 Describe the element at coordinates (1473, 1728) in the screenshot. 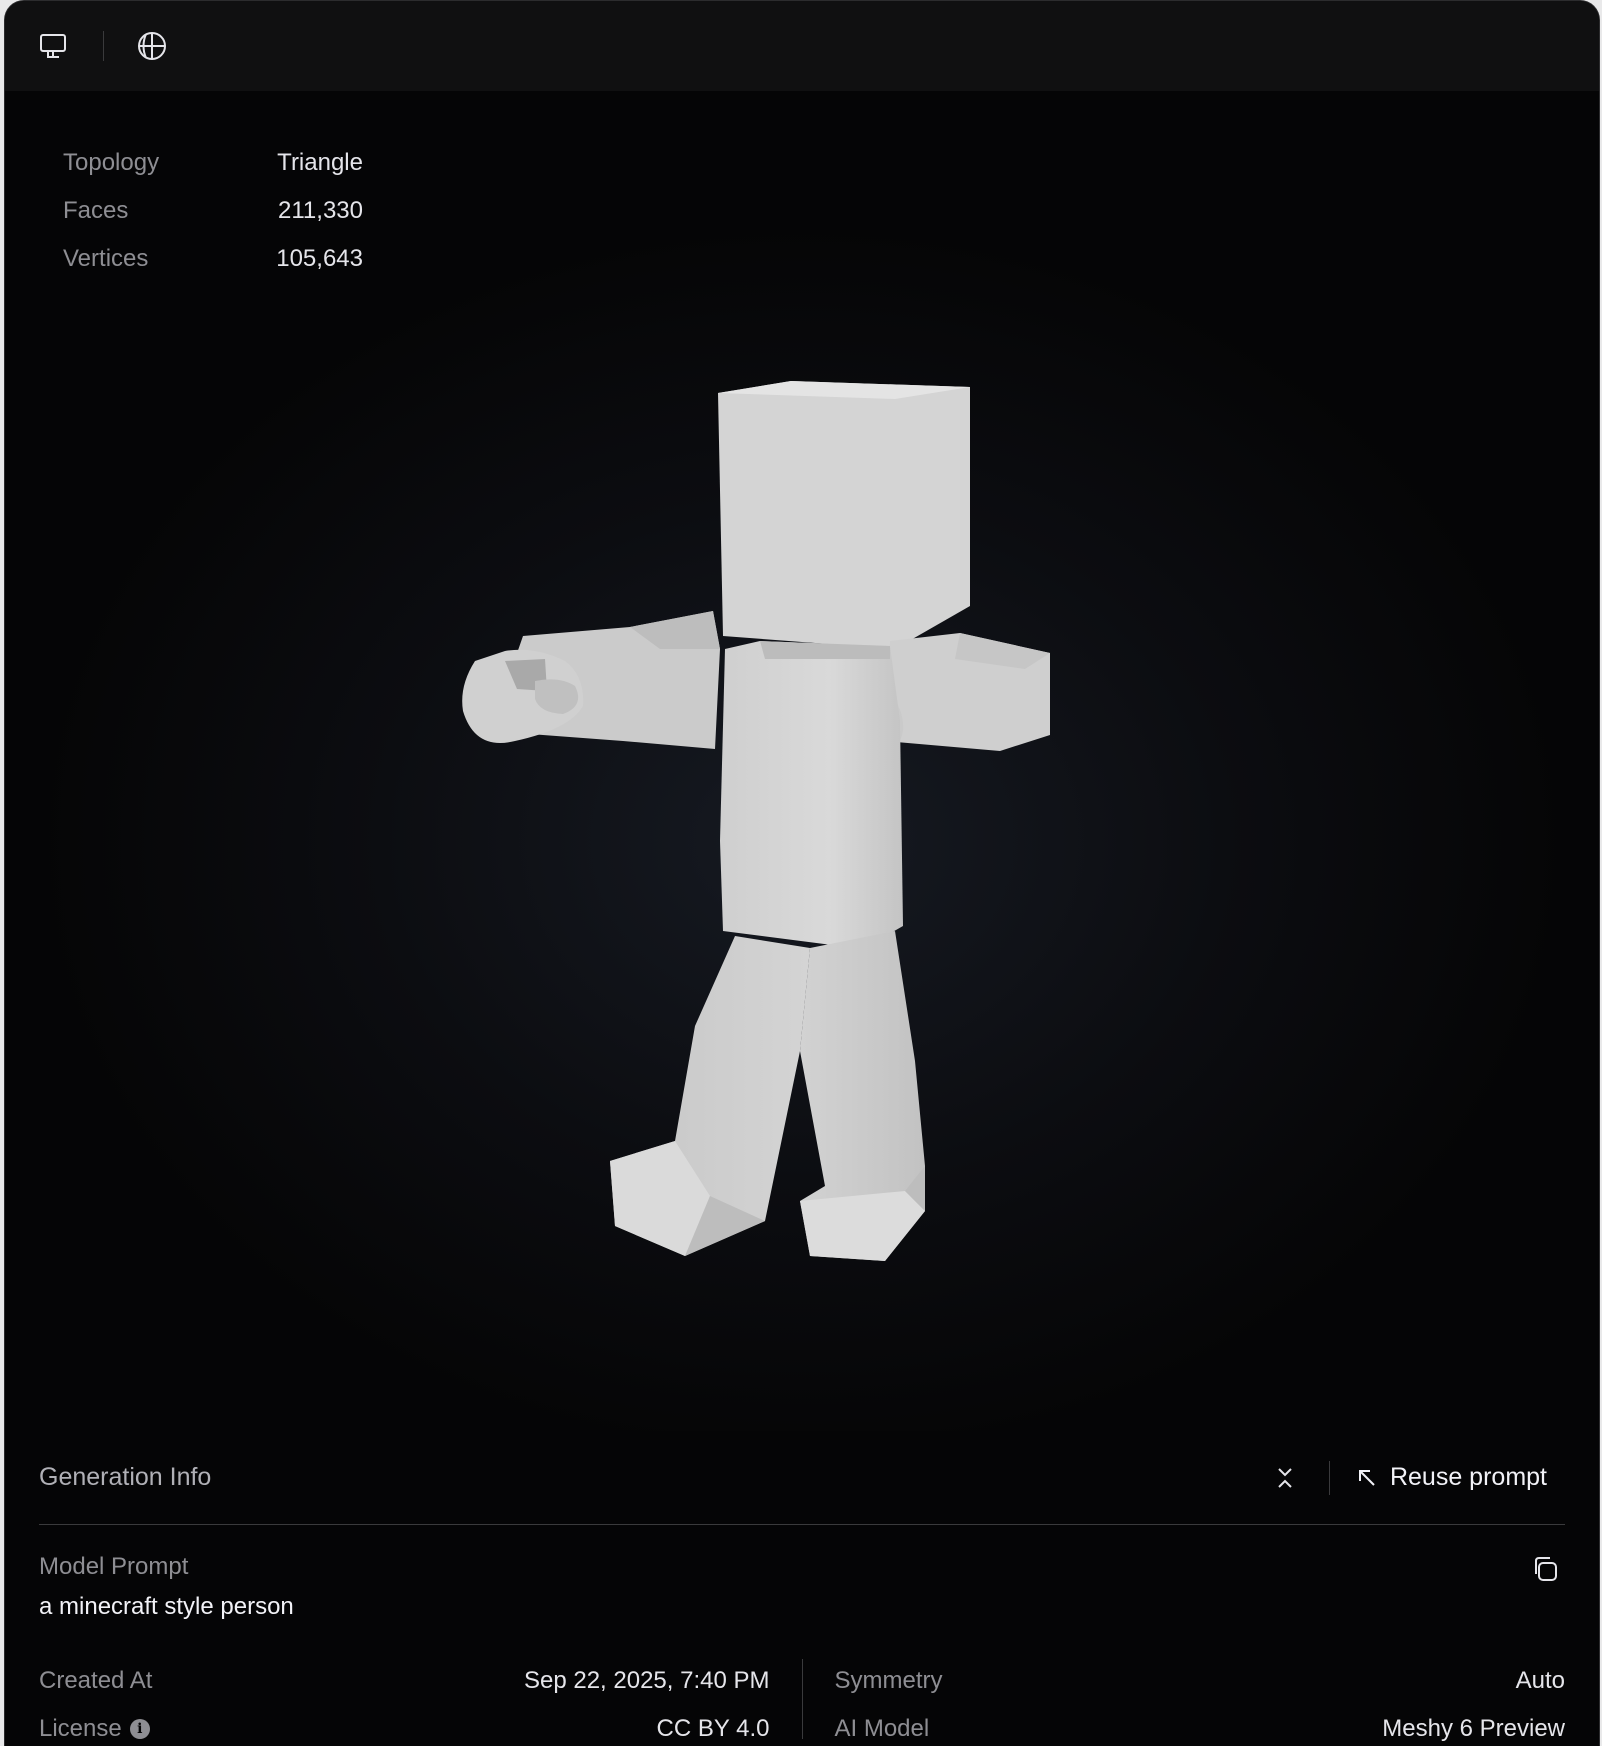

I see `ai-model-value: Meshy 6 Preview` at that location.